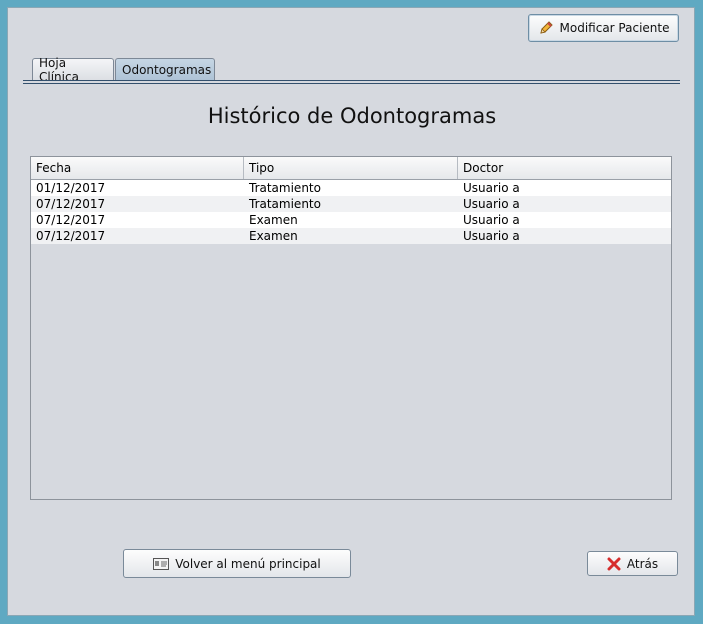 The height and width of the screenshot is (624, 703). What do you see at coordinates (137, 168) in the screenshot?
I see `column-header-fecha: Fecha` at bounding box center [137, 168].